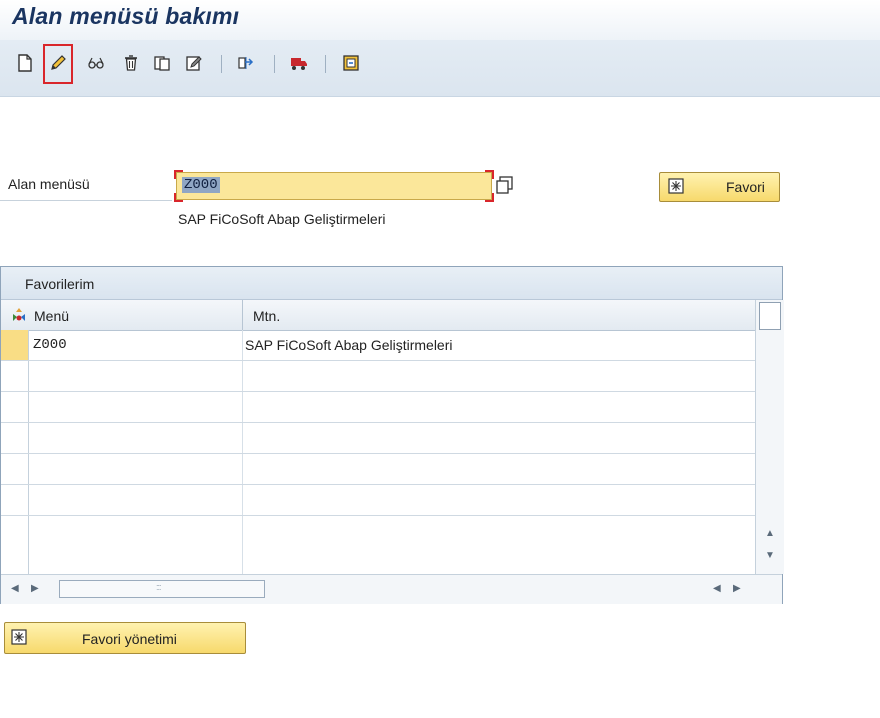 This screenshot has width=880, height=718. I want to click on rename-icon, so click(194, 63).